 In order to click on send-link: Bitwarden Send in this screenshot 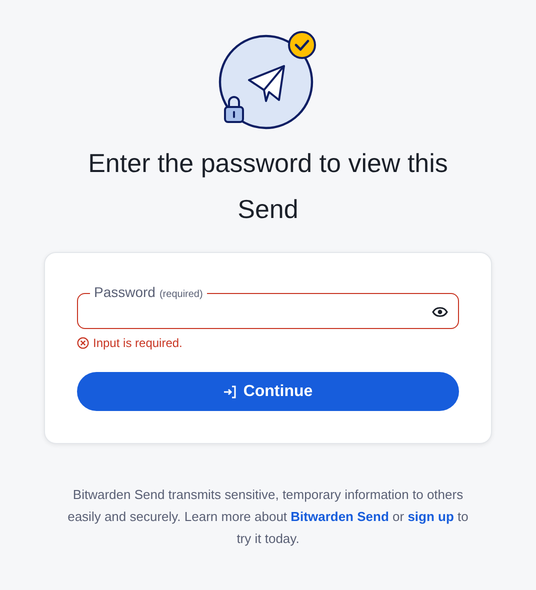, I will do `click(339, 516)`.